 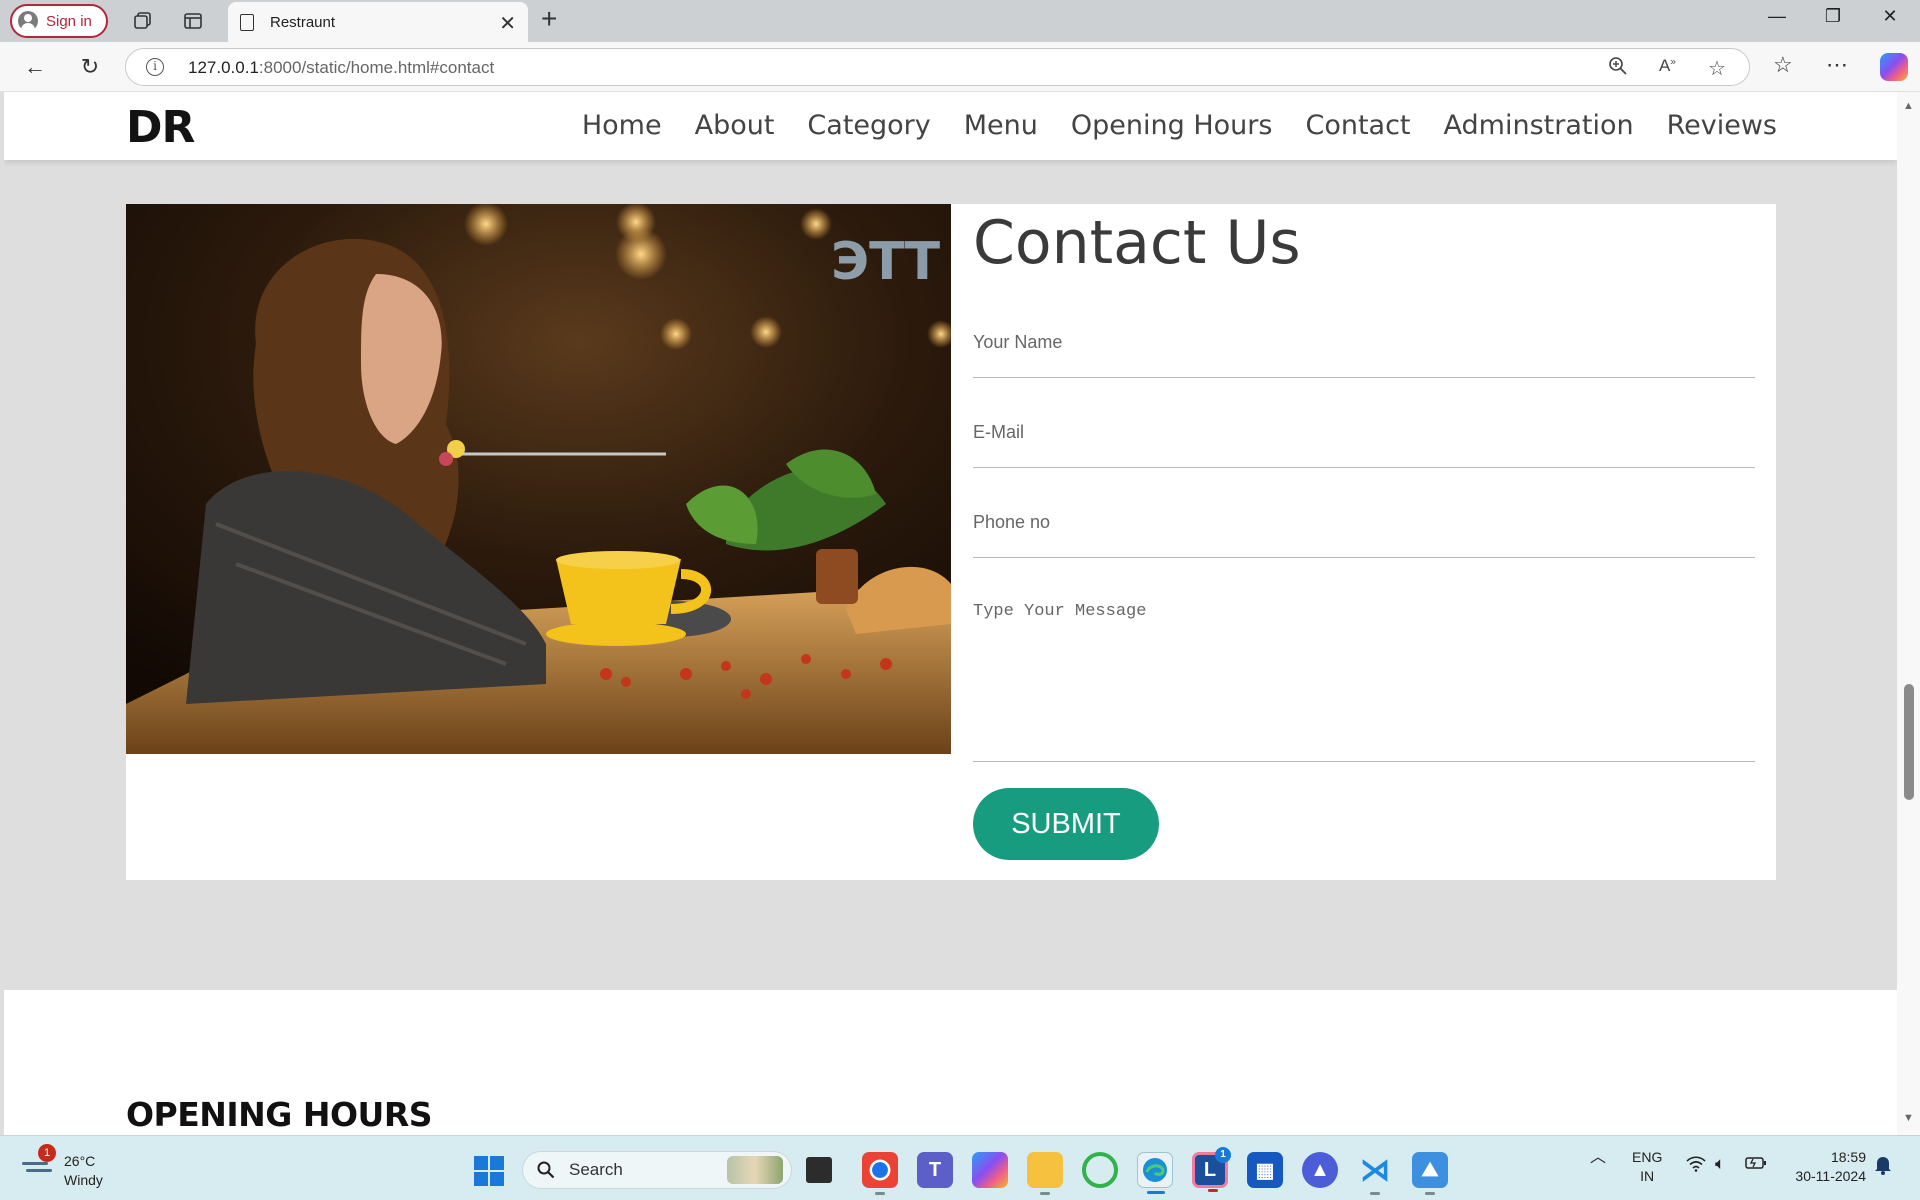 What do you see at coordinates (341, 68) in the screenshot?
I see `url-text: 127.0.0.1:8000/static/home.html#contact` at bounding box center [341, 68].